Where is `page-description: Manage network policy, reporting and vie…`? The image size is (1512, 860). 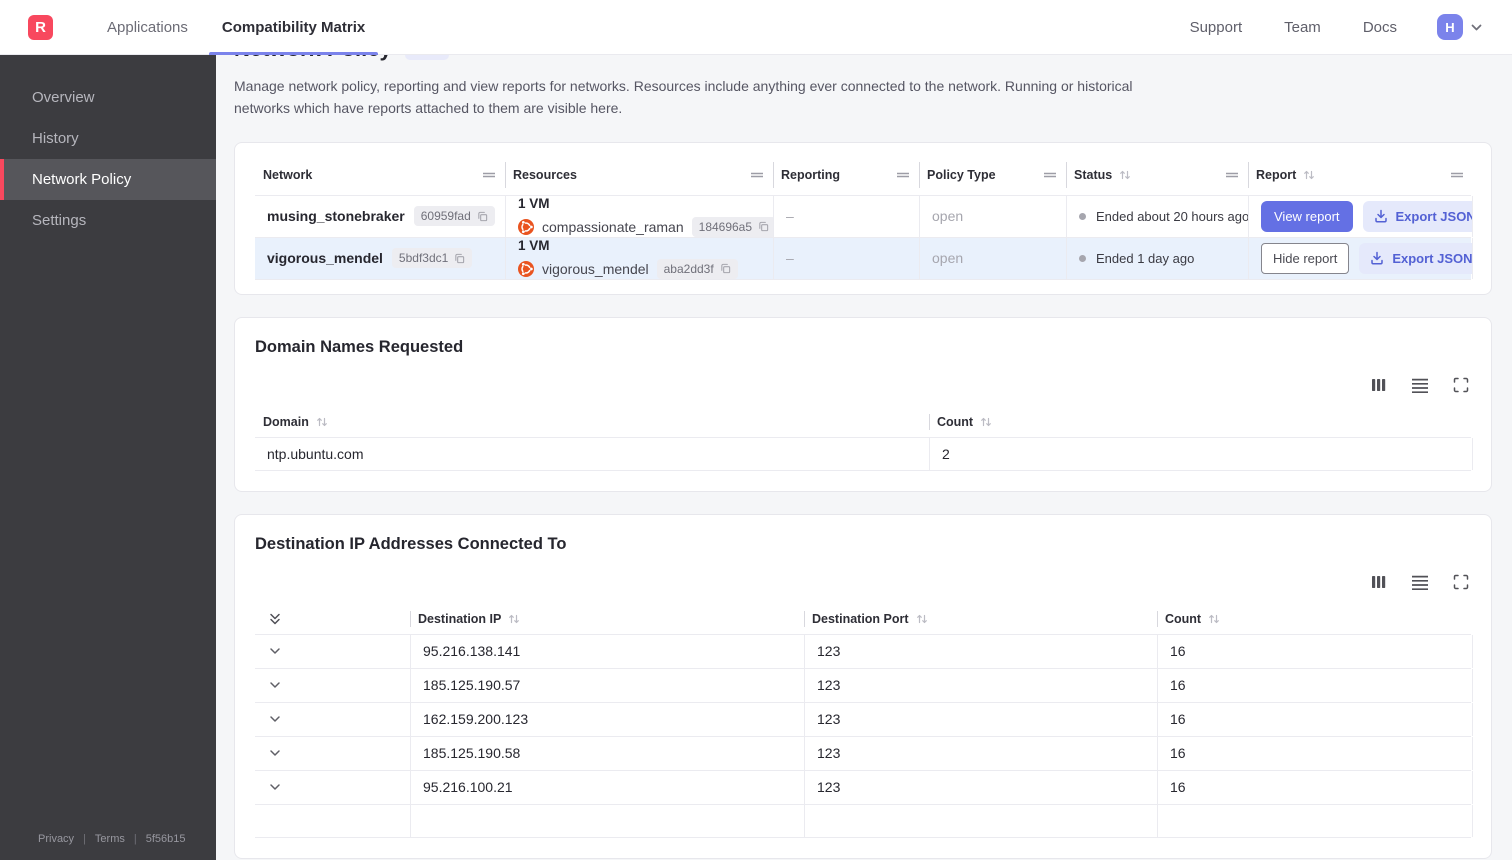
page-description: Manage network policy, reporting and vie… is located at coordinates (863, 97).